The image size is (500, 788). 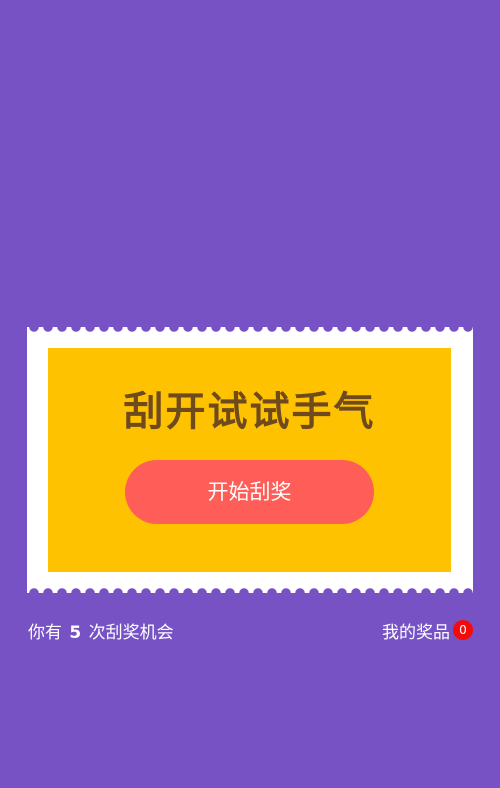 I want to click on my-prizes-link: 我的奖品, so click(x=416, y=633).